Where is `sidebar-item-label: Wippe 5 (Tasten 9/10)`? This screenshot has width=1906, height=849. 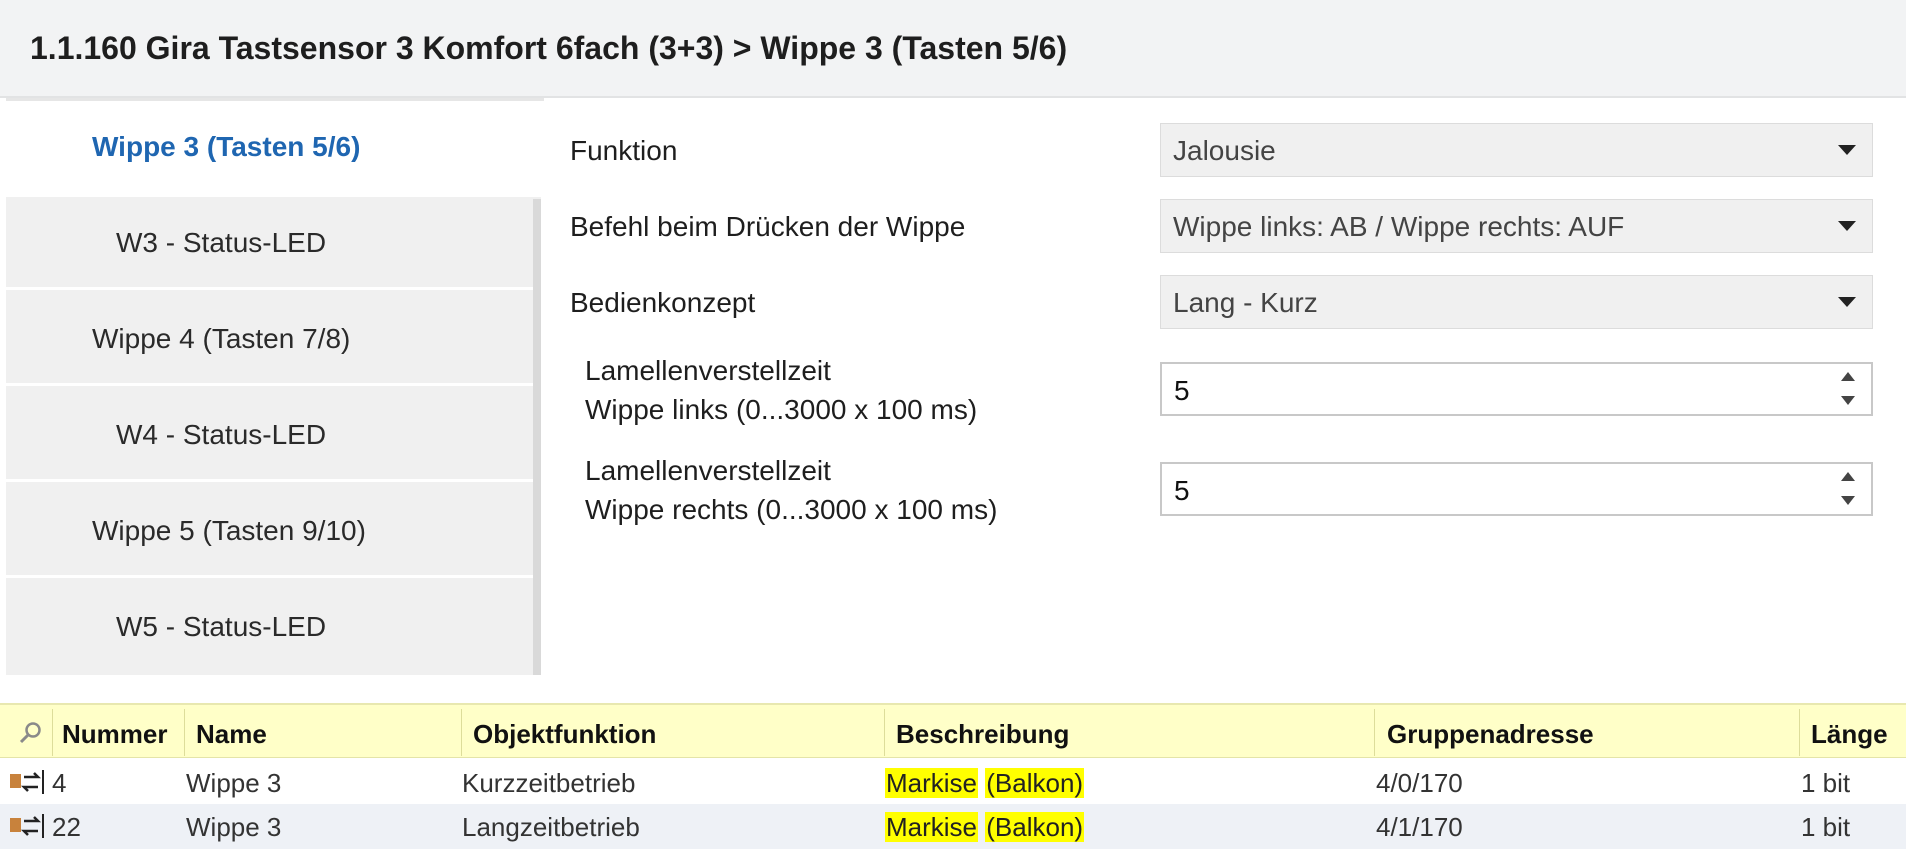 sidebar-item-label: Wippe 5 (Tasten 9/10) is located at coordinates (229, 530).